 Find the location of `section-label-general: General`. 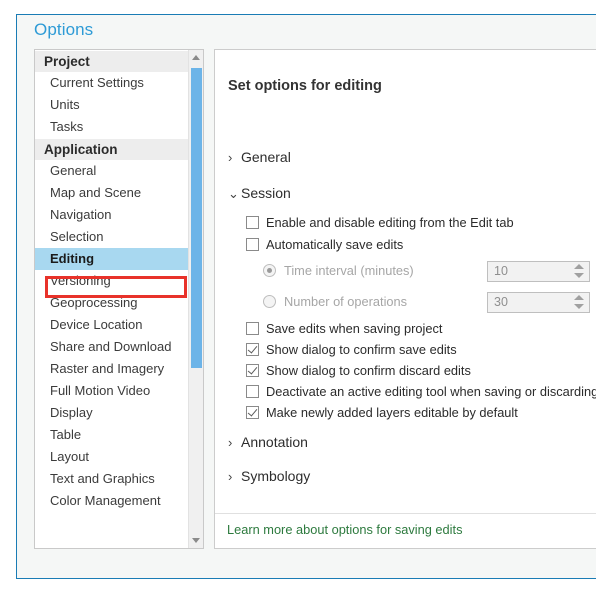

section-label-general: General is located at coordinates (266, 157).